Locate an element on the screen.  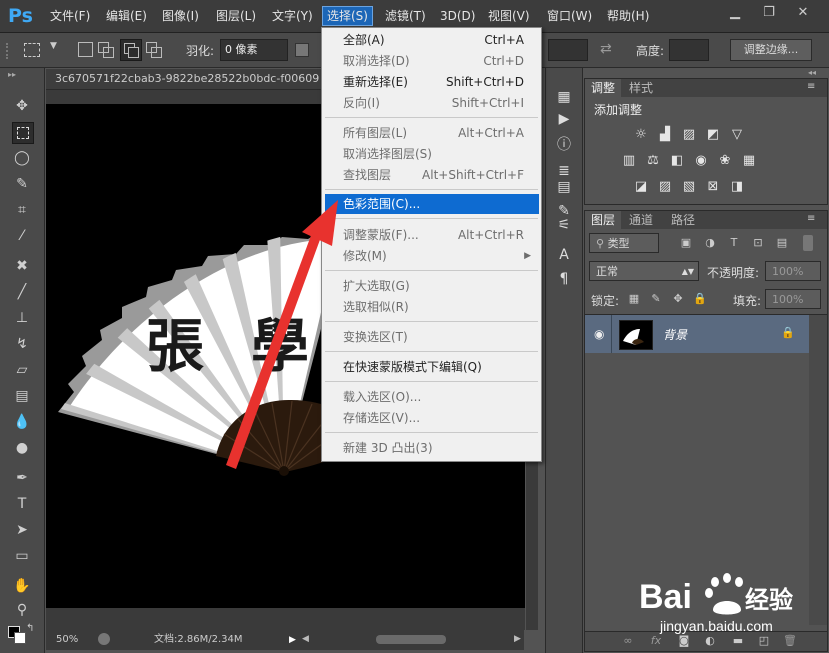
svg-text: Bai is located at coordinates (665, 597).